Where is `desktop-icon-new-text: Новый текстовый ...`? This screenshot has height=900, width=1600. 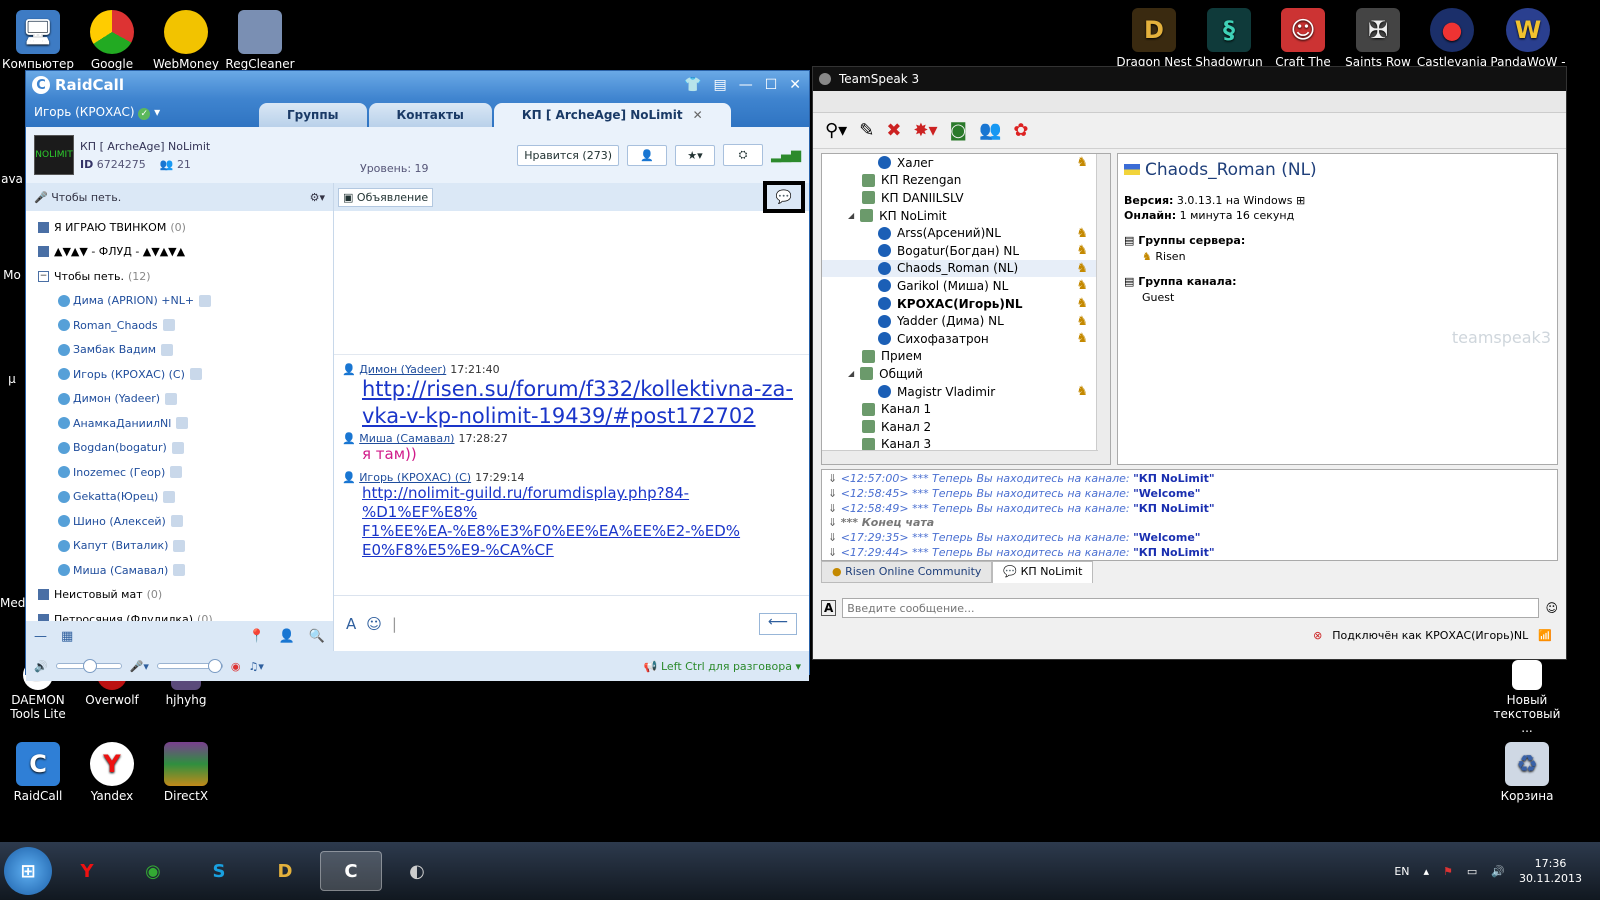 desktop-icon-new-text: Новый текстовый ... is located at coordinates (1527, 697).